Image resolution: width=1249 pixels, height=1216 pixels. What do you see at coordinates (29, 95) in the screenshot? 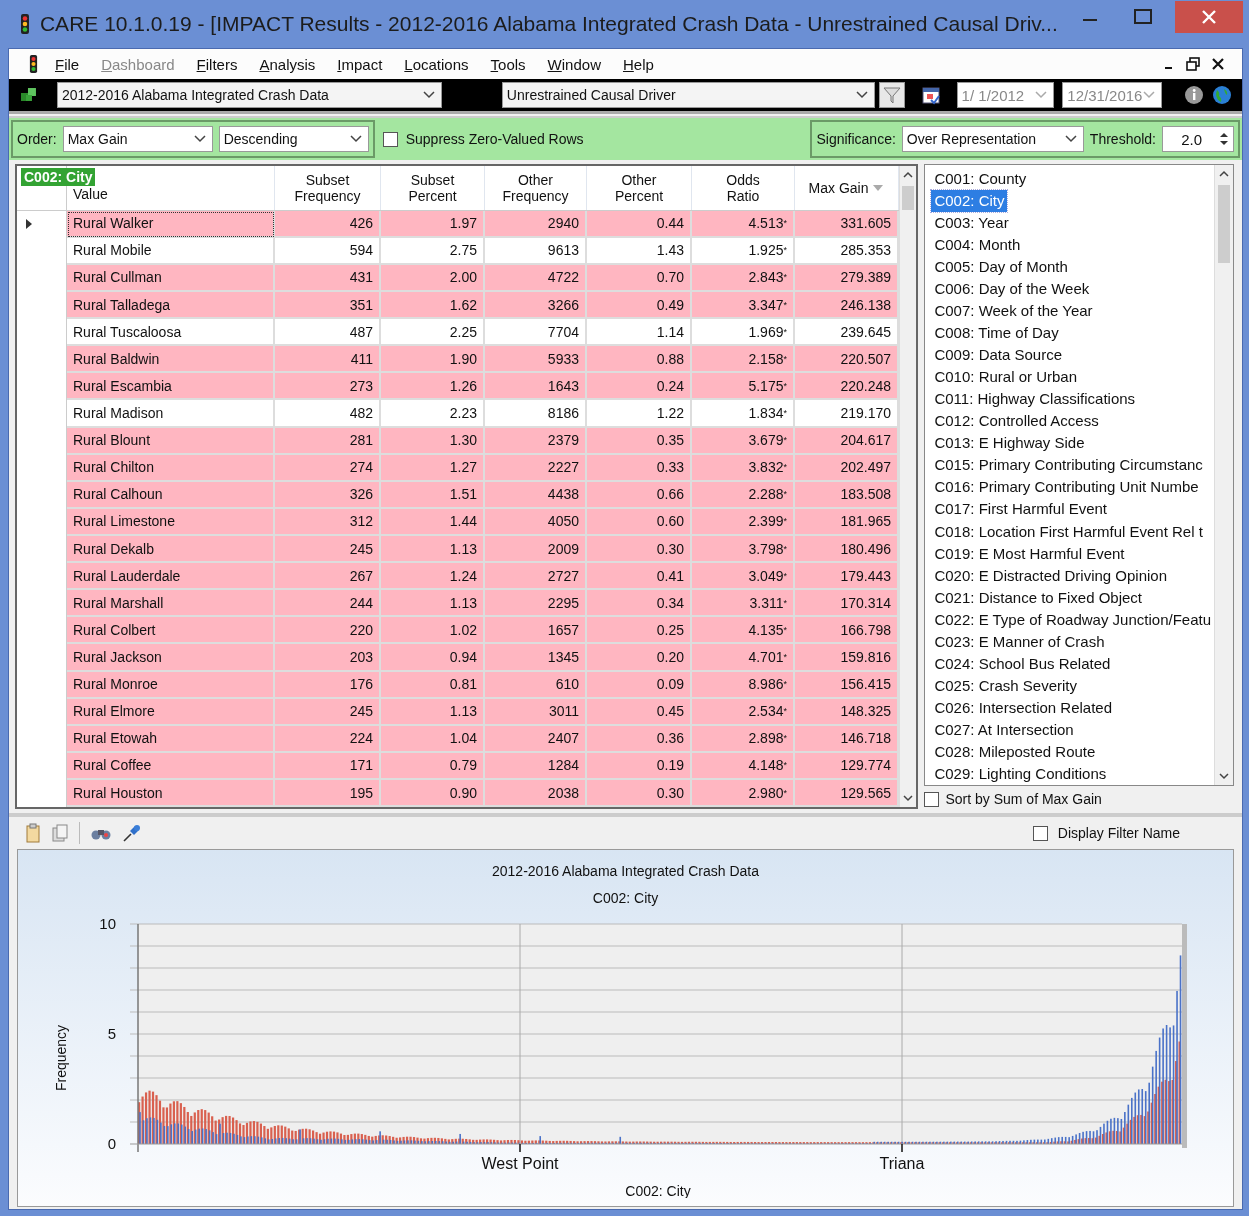
I see `cubes-icon` at bounding box center [29, 95].